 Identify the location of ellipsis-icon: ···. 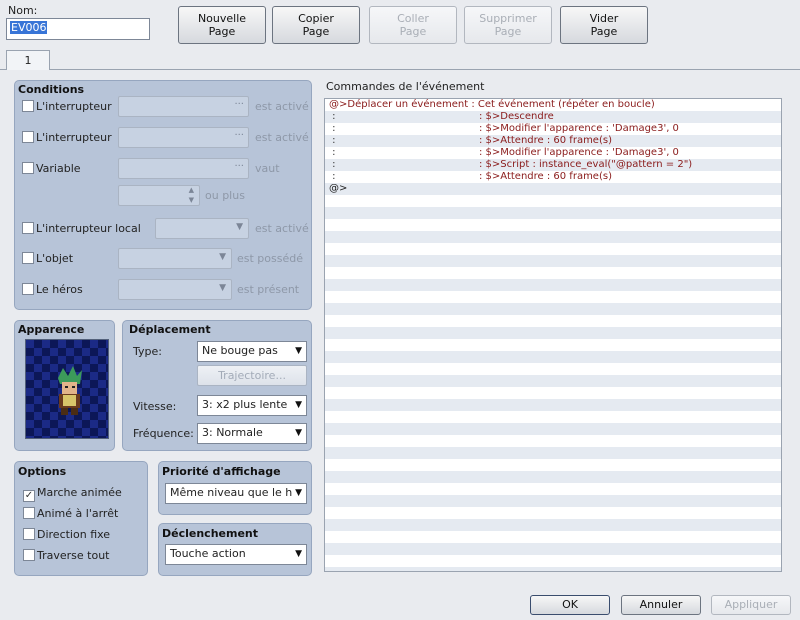
(239, 166).